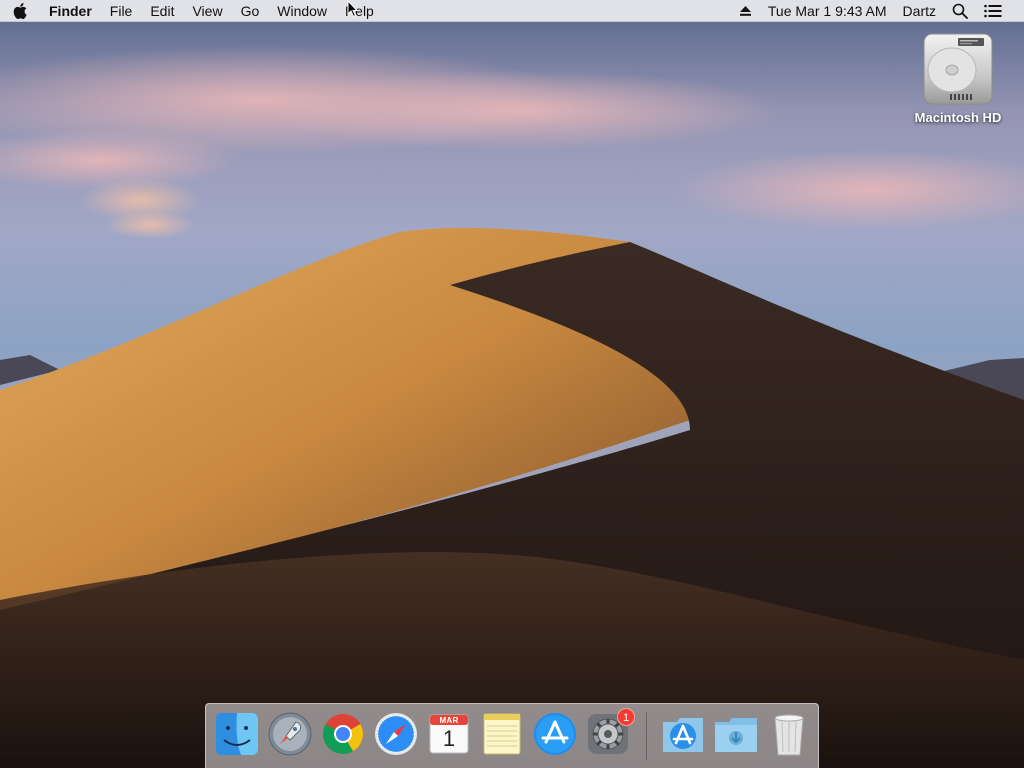 The image size is (1024, 768). I want to click on eject-icon, so click(745, 10).